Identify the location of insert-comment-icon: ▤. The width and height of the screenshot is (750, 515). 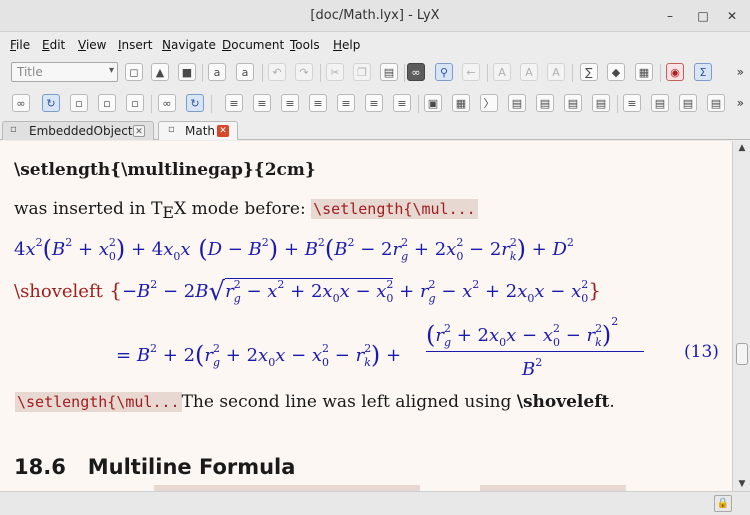
(688, 103).